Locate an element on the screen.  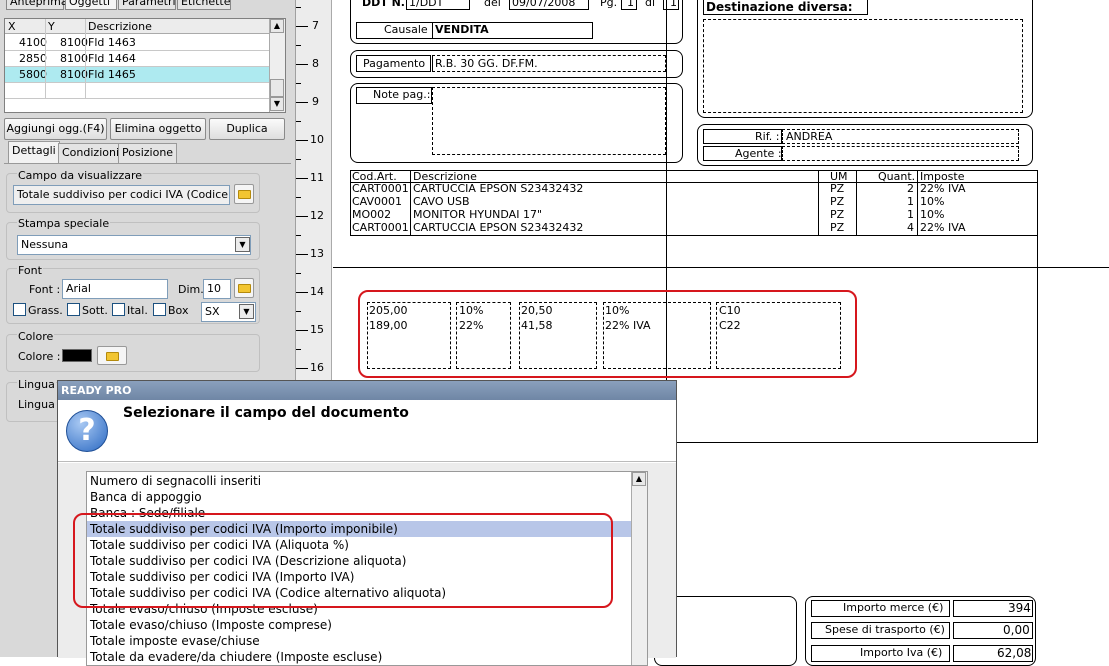
grid-scrollbar: ▲ ▼ is located at coordinates (277, 65).